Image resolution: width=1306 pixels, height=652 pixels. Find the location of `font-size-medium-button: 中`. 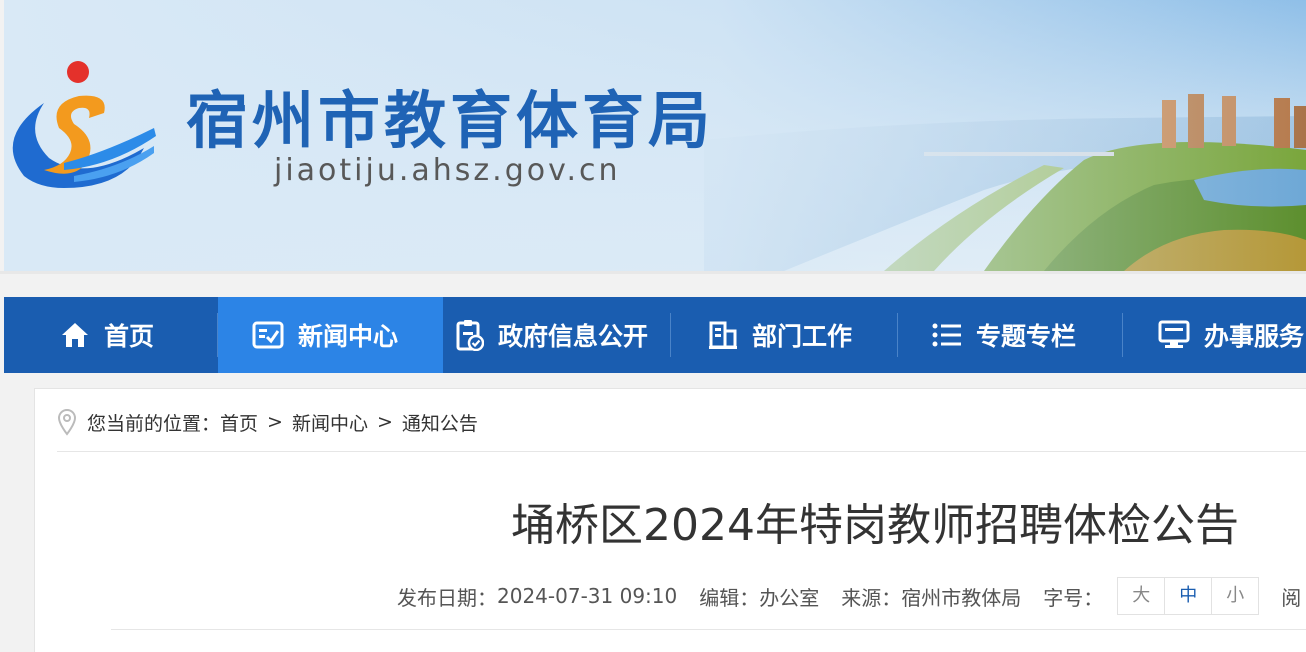

font-size-medium-button: 中 is located at coordinates (1189, 596).